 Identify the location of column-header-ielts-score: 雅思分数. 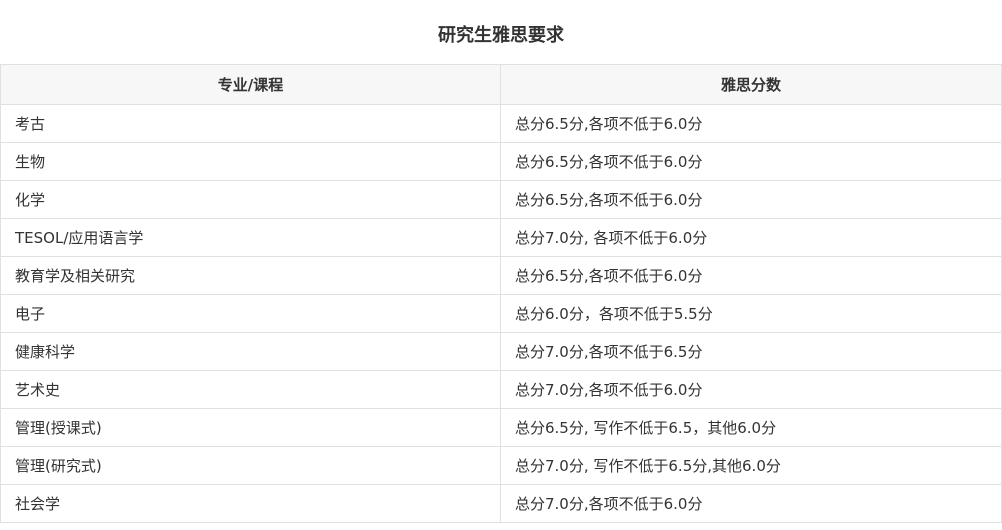
(751, 84).